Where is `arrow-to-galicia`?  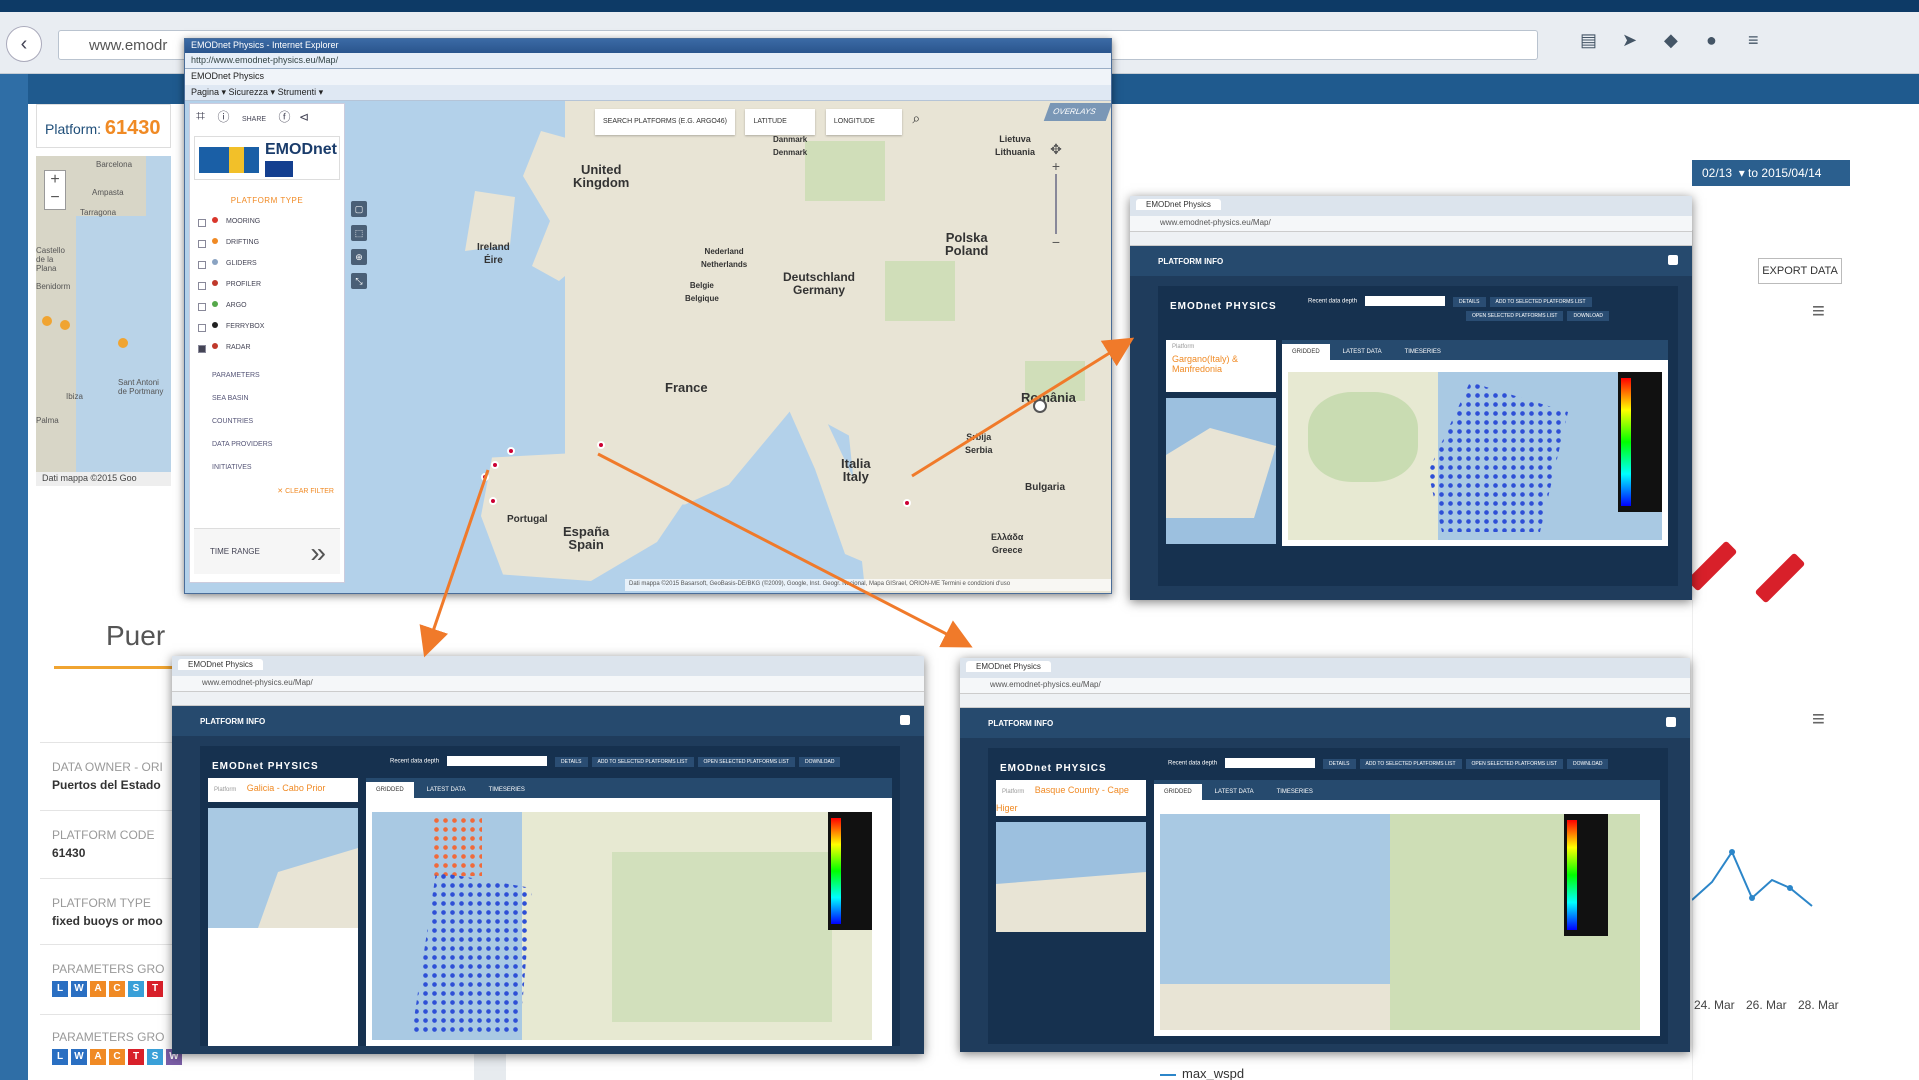
arrow-to-galicia is located at coordinates (454, 563).